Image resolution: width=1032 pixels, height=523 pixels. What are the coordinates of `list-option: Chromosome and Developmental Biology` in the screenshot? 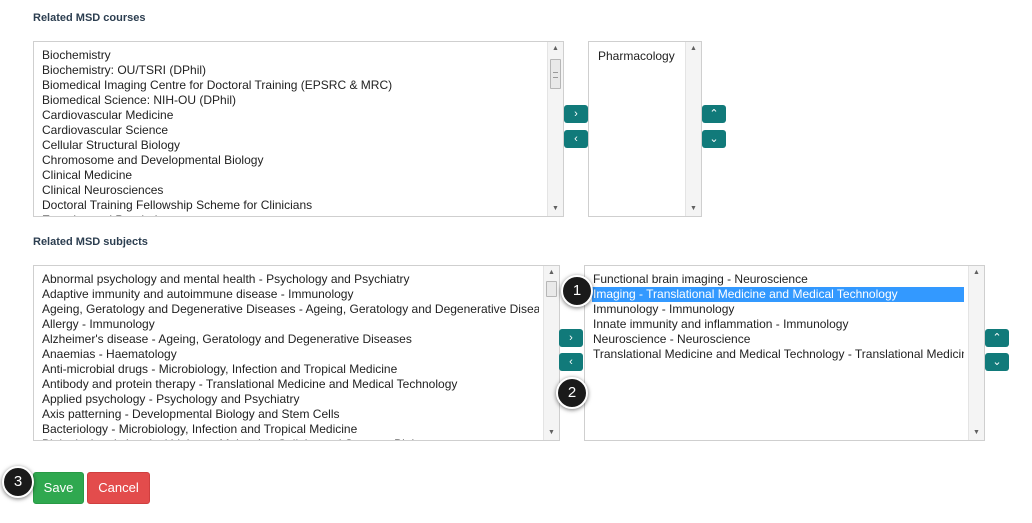 It's located at (292, 160).